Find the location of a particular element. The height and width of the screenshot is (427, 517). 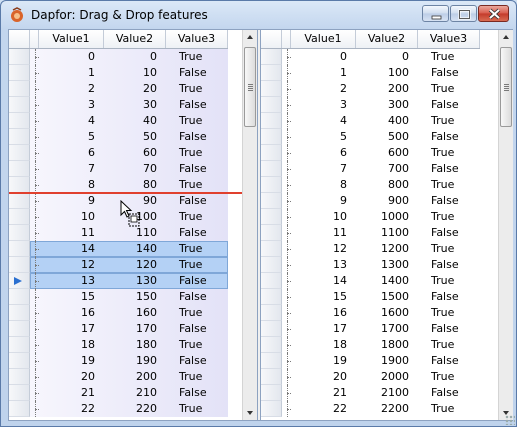

value2-cell: 1900 is located at coordinates (387, 361).